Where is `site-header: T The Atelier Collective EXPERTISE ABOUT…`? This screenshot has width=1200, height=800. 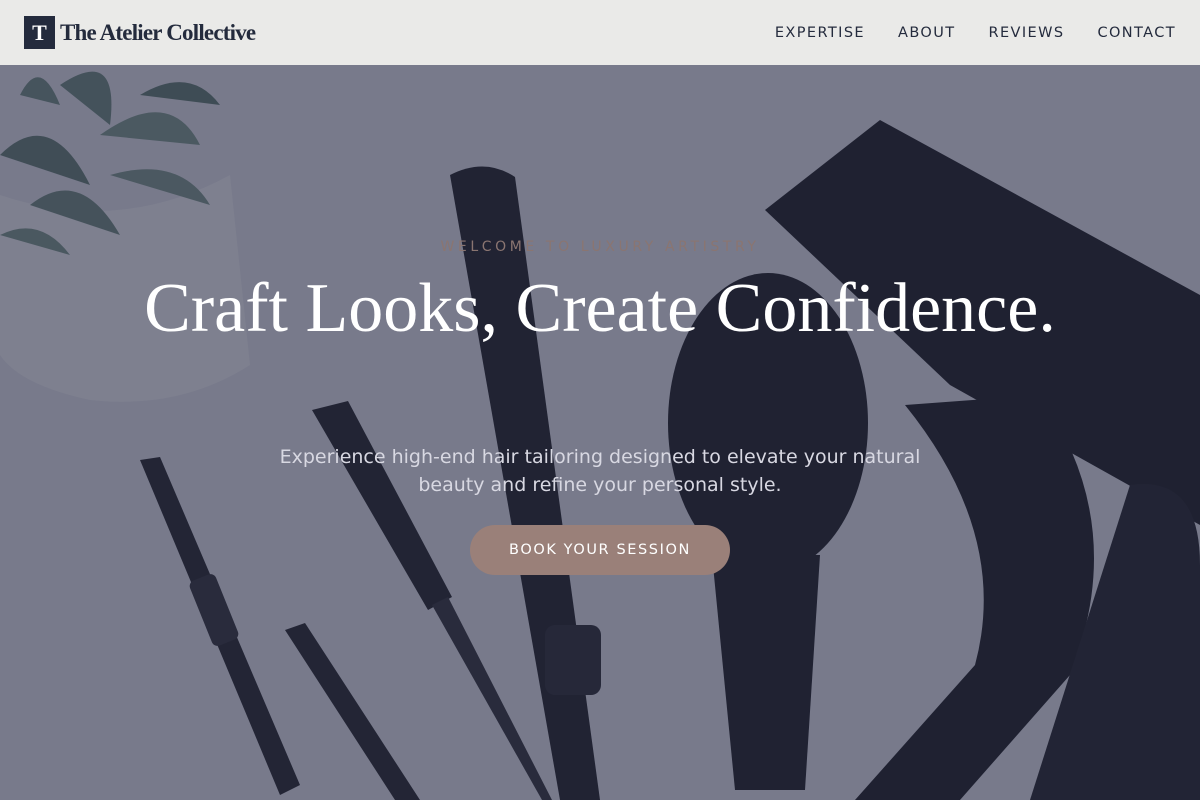
site-header: T The Atelier Collective EXPERTISE ABOUT… is located at coordinates (600, 32).